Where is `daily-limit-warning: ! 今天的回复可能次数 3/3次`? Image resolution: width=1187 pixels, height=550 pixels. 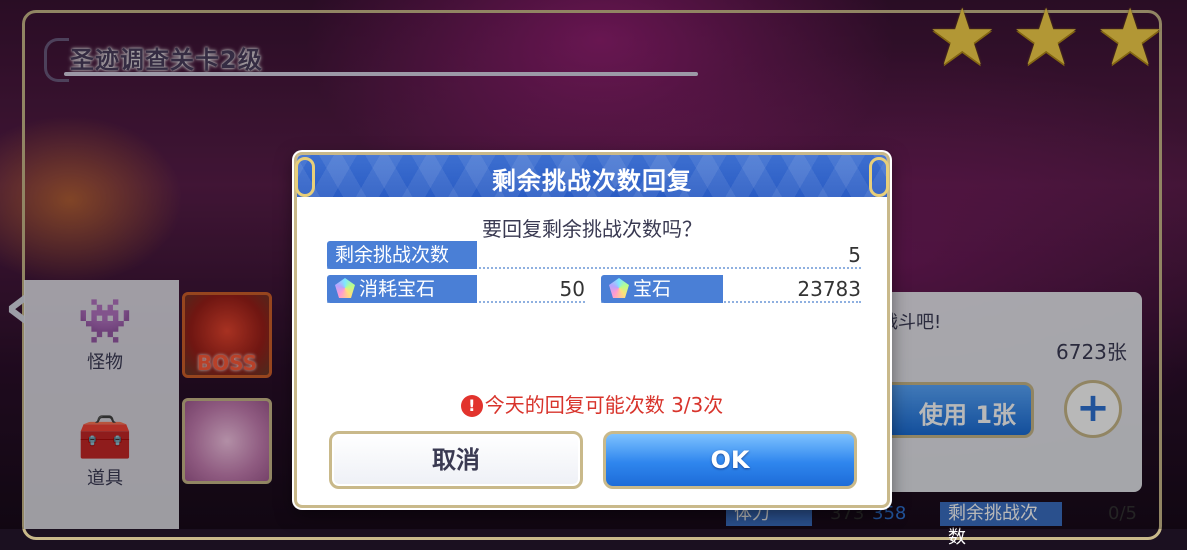 daily-limit-warning: ! 今天的回复可能次数 3/3次 is located at coordinates (592, 403).